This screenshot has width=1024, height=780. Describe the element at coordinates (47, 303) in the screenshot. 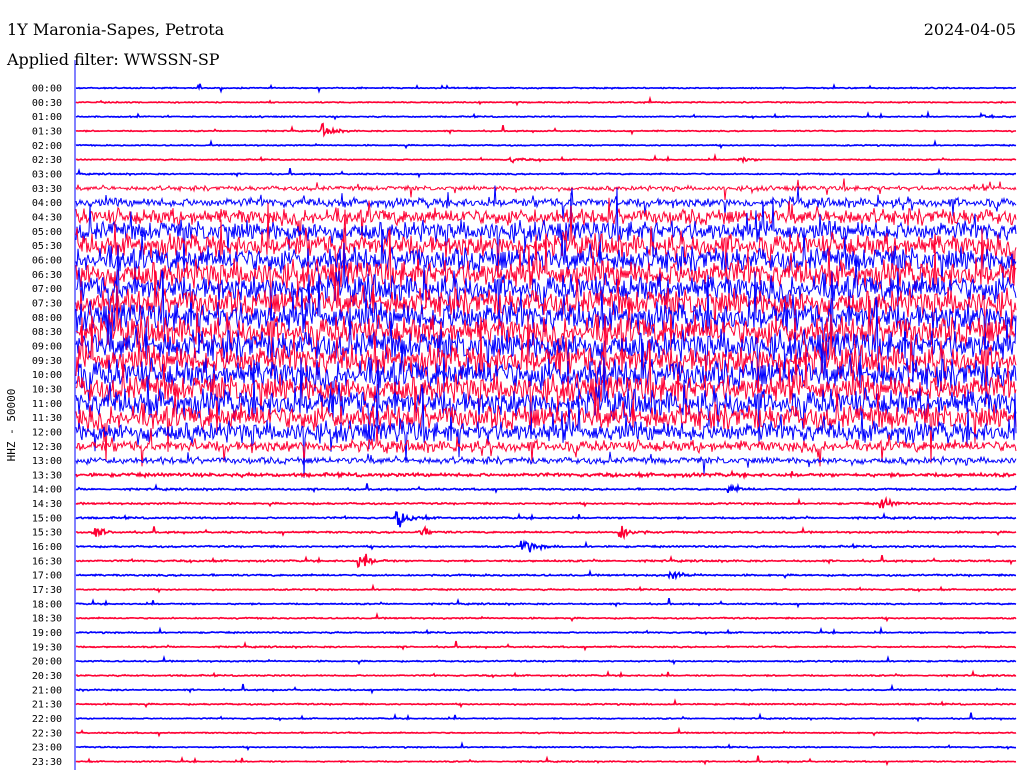

I see `row-time-label: 07:30` at that location.